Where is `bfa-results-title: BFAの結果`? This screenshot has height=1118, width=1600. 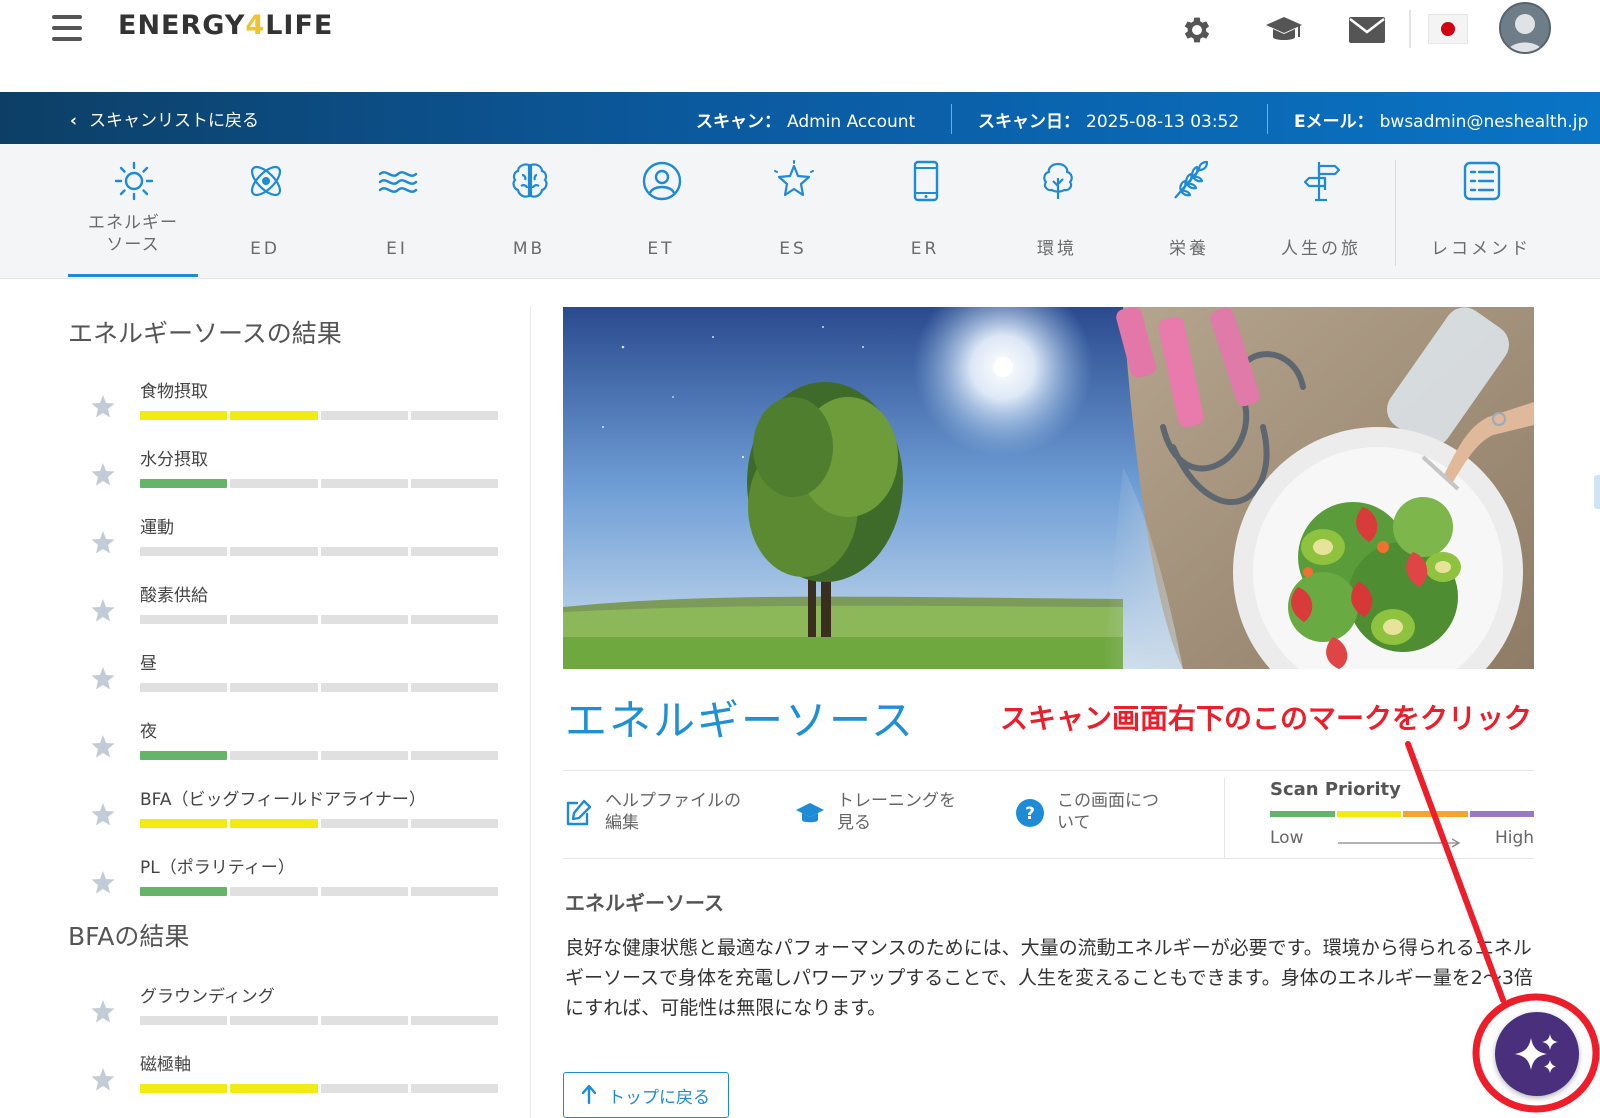
bfa-results-title: BFAの結果 is located at coordinates (129, 936).